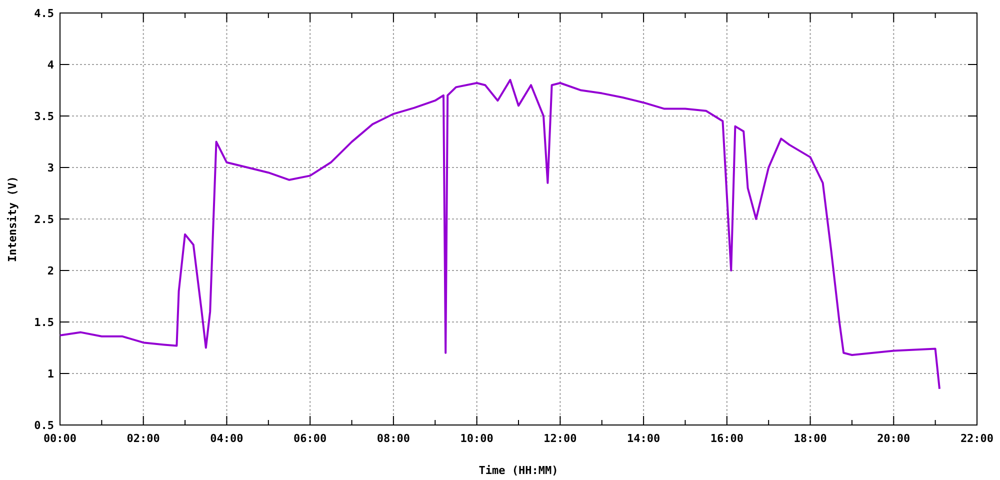 The image size is (1000, 480). I want to click on tick-label: 04:00, so click(227, 438).